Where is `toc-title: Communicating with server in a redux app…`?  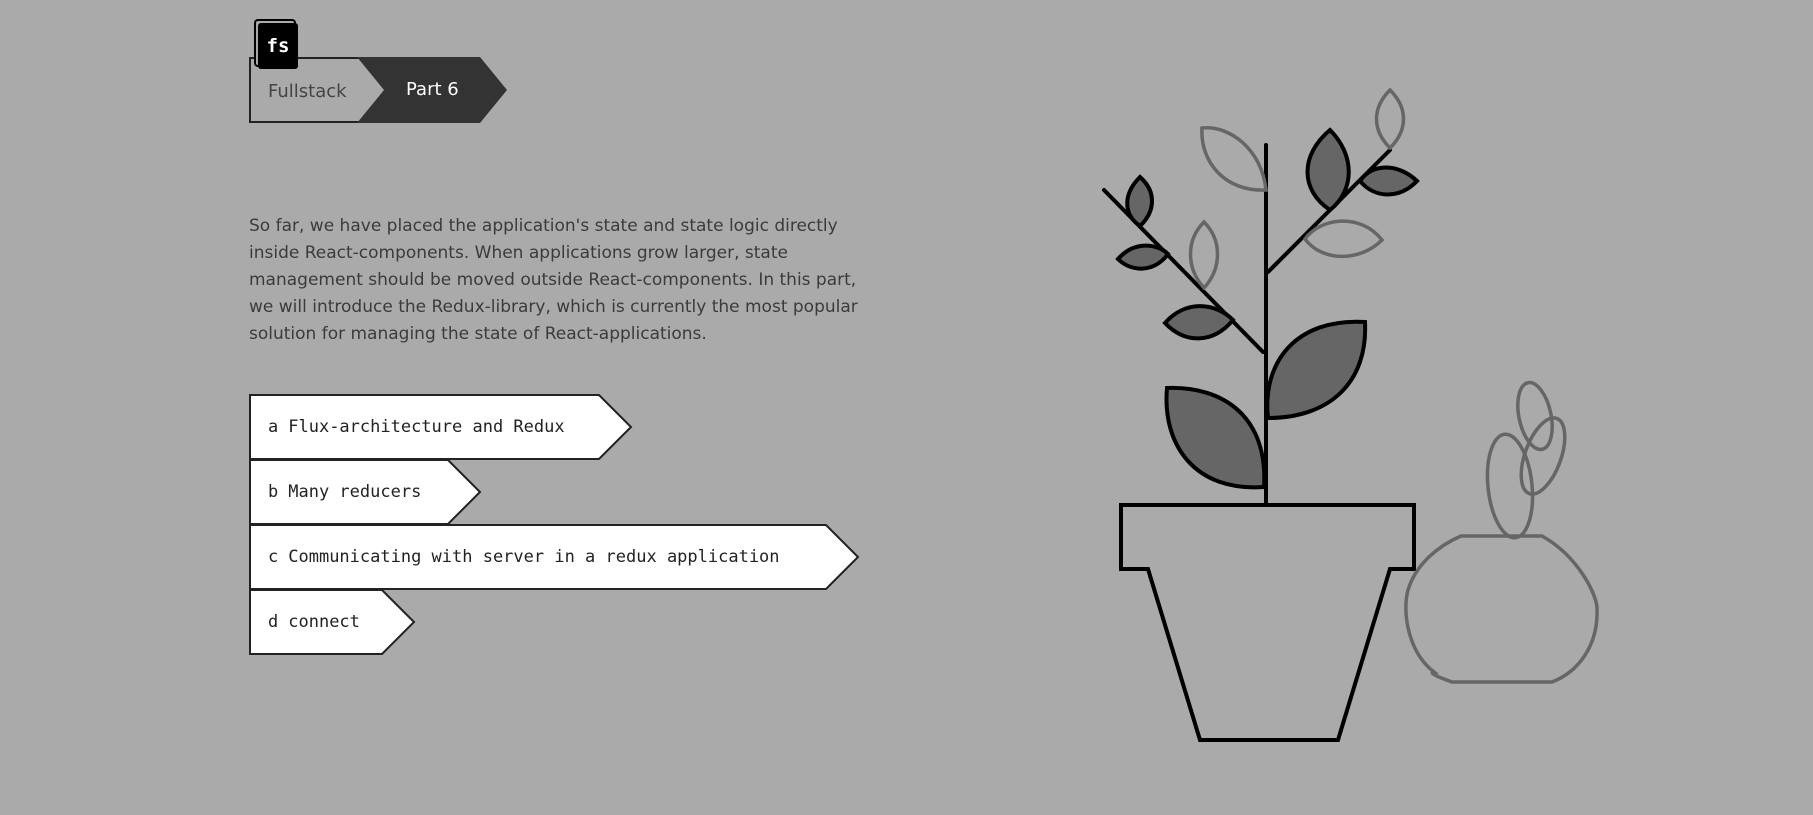 toc-title: Communicating with server in a redux app… is located at coordinates (534, 557).